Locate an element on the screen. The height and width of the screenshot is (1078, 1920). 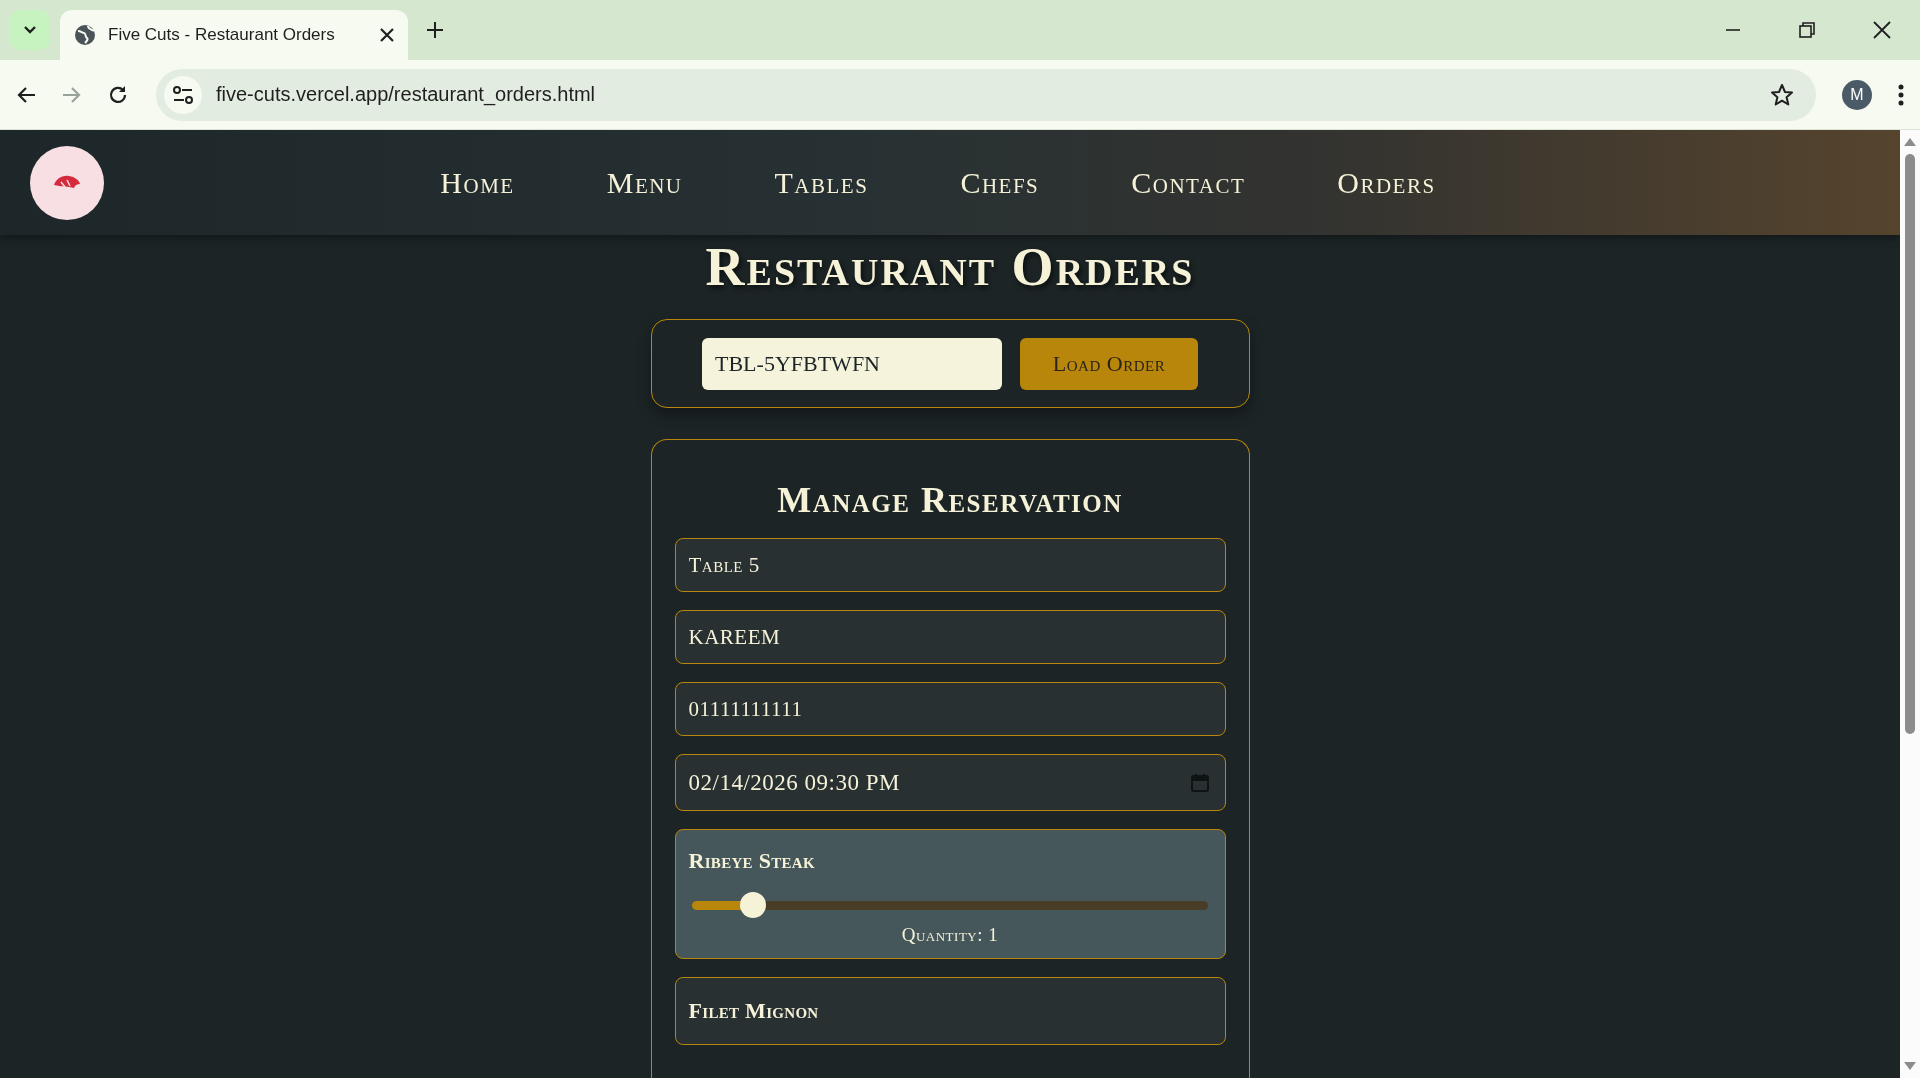
browser-tab: Five Cuts - Restaurant Orders is located at coordinates (234, 35).